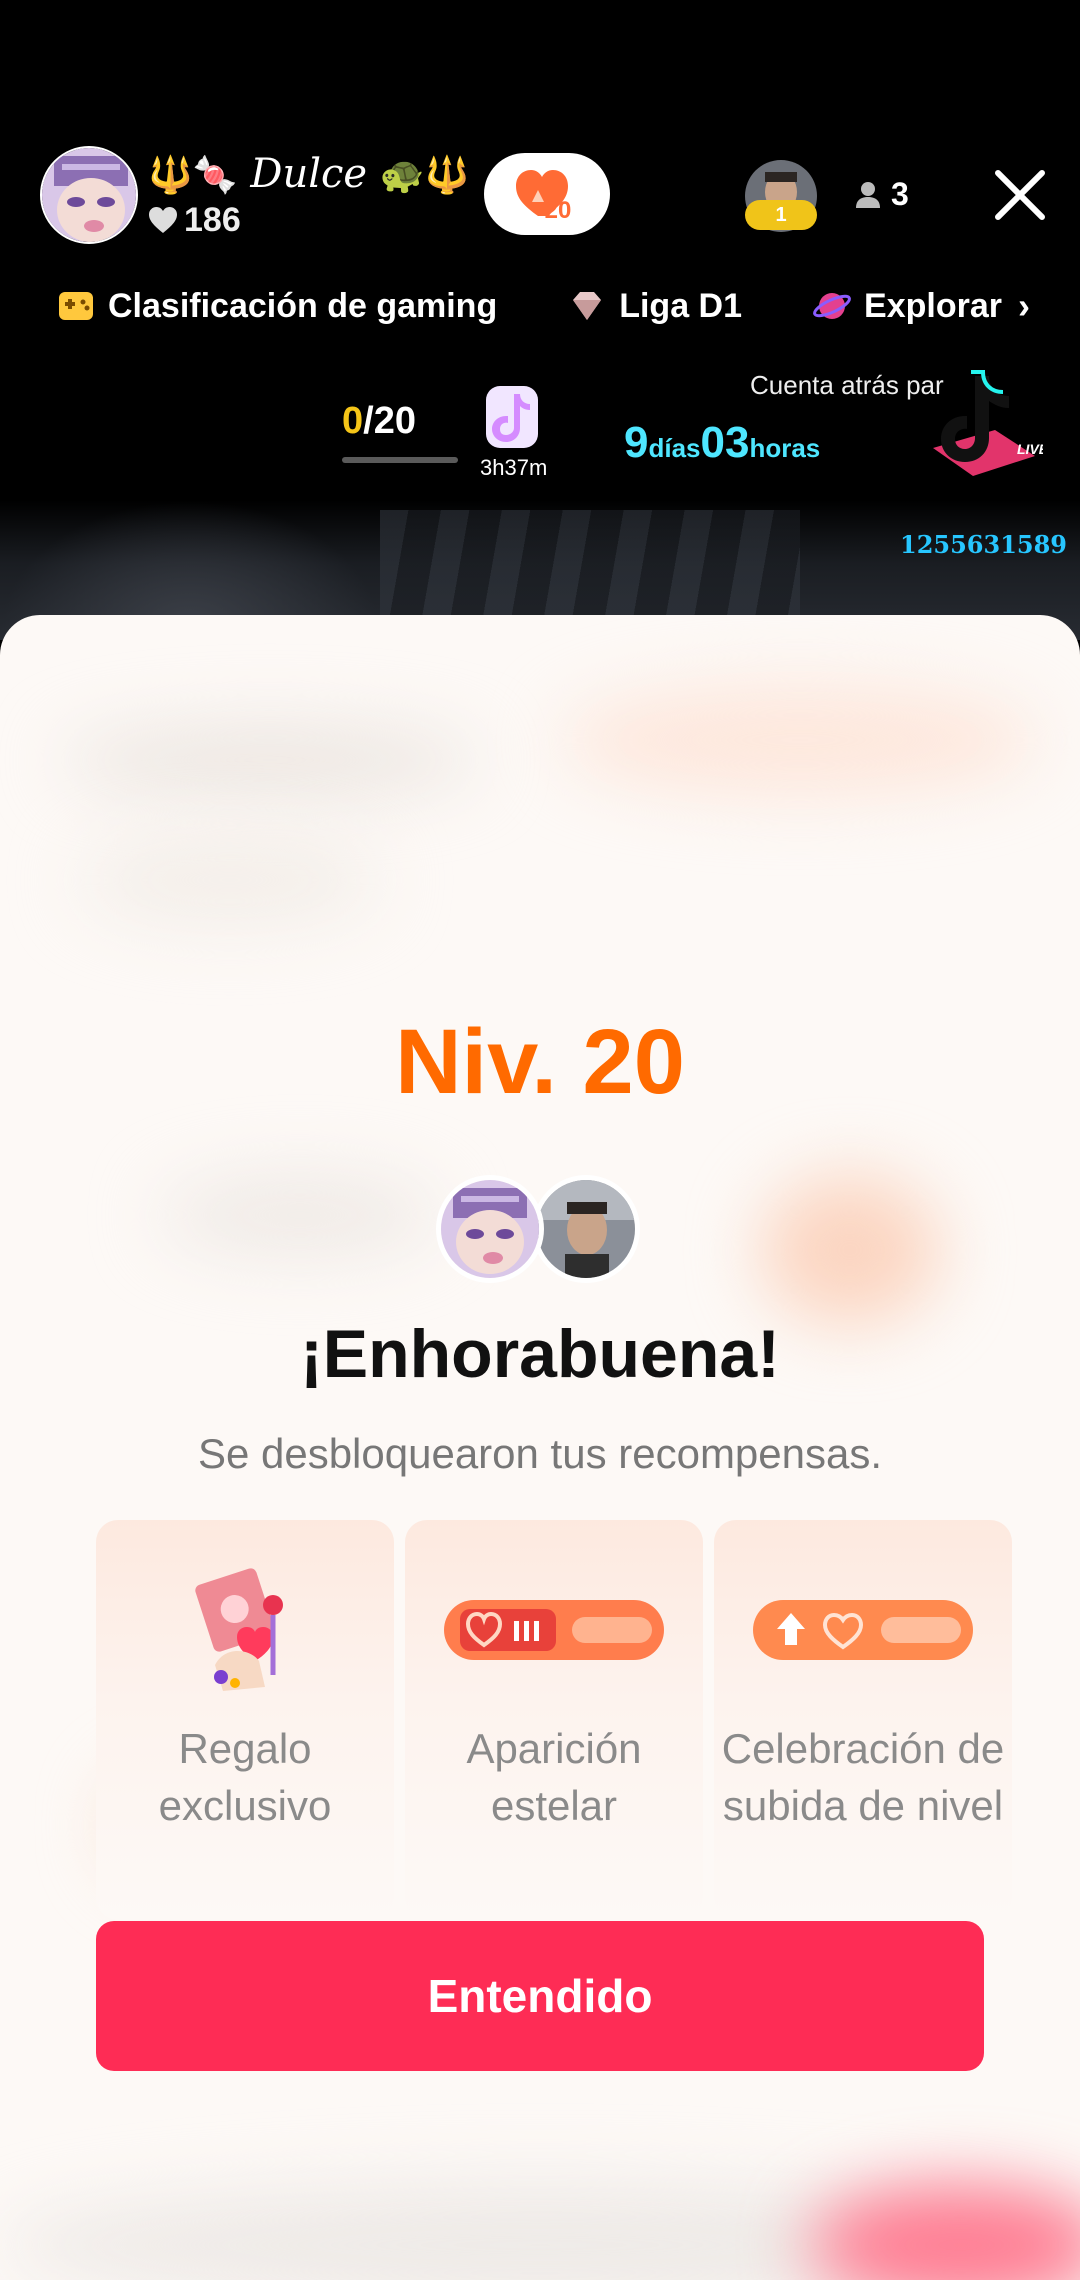 This screenshot has width=1080, height=2280. I want to click on fan-level-button: 20, so click(547, 194).